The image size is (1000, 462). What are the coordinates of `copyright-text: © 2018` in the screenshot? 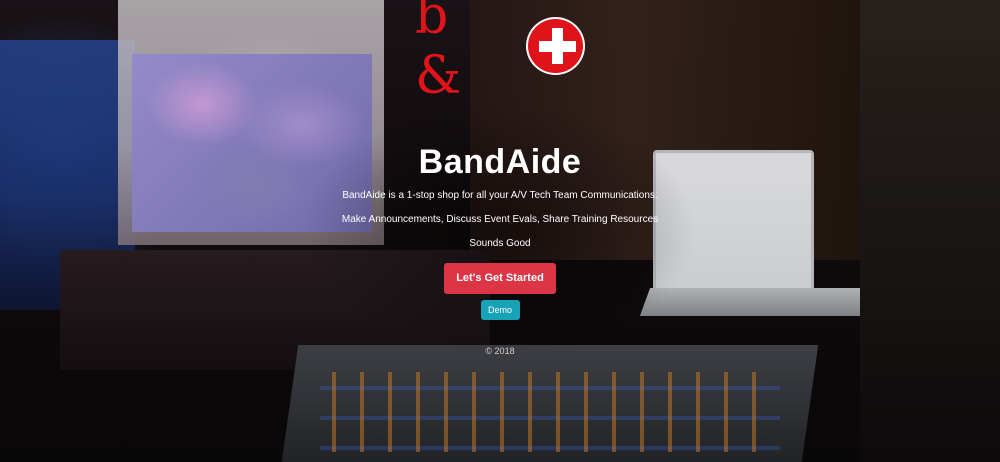 It's located at (500, 351).